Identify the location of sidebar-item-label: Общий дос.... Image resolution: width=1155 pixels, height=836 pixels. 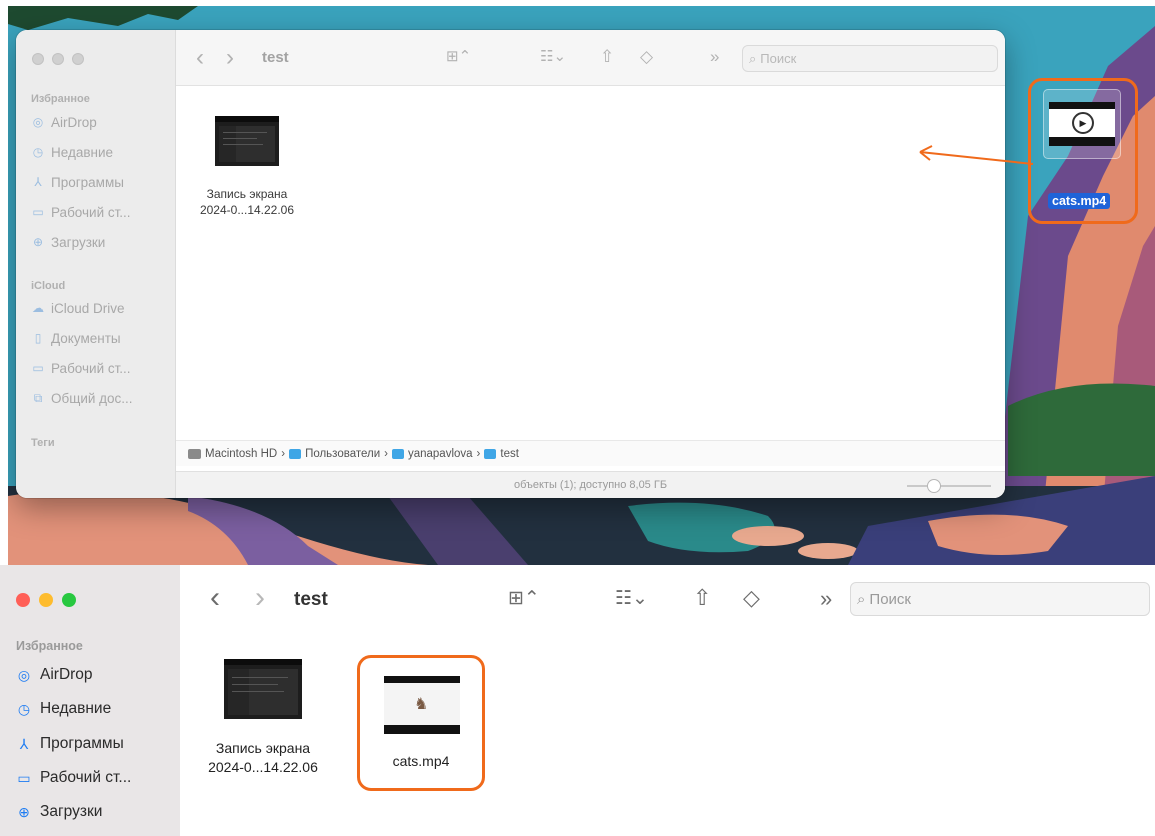
(92, 398).